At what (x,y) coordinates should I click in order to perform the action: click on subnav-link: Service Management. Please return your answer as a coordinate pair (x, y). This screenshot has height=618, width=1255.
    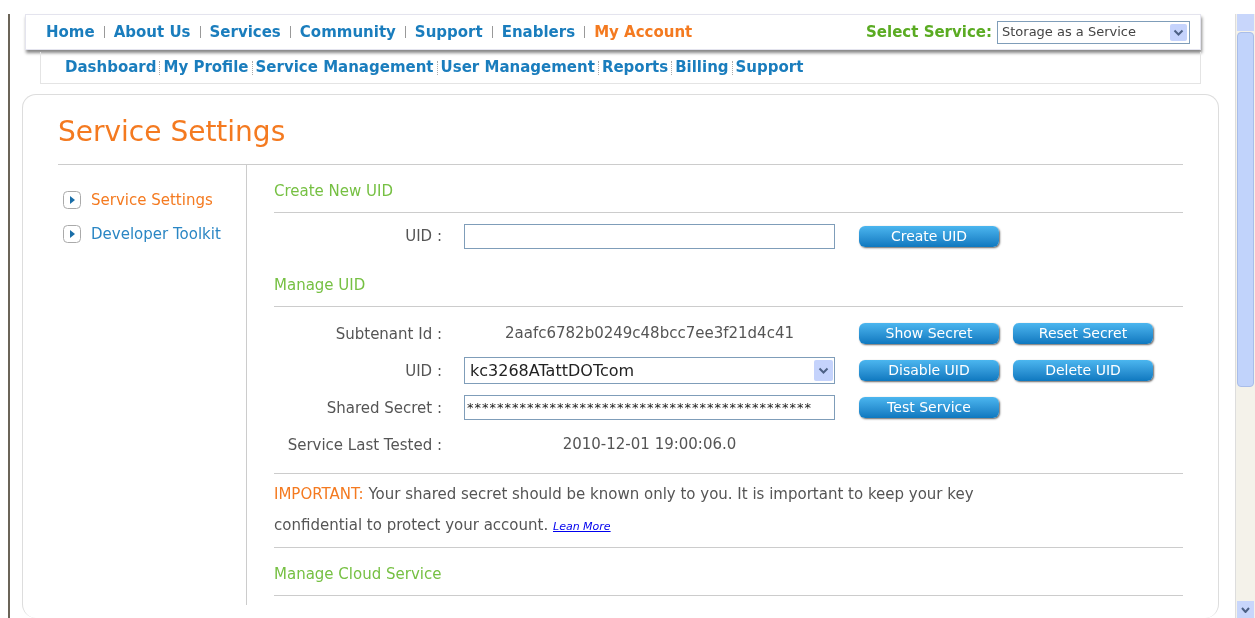
    Looking at the image, I should click on (344, 67).